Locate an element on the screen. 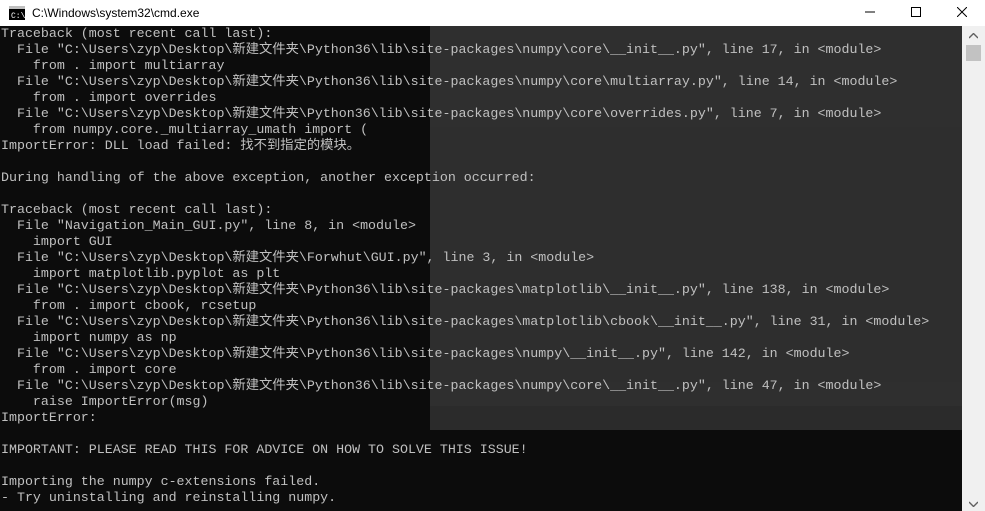 This screenshot has width=985, height=511. window-title: C:\Windows\system32\cmd.exe is located at coordinates (116, 13).